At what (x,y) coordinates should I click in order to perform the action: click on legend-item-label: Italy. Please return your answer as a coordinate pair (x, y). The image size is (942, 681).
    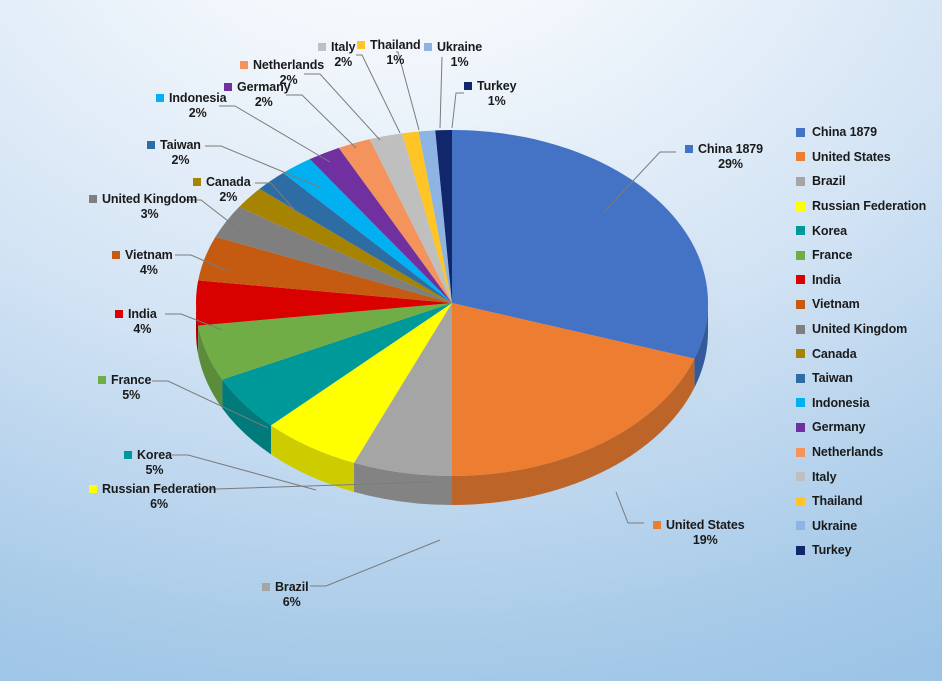
    Looking at the image, I should click on (824, 476).